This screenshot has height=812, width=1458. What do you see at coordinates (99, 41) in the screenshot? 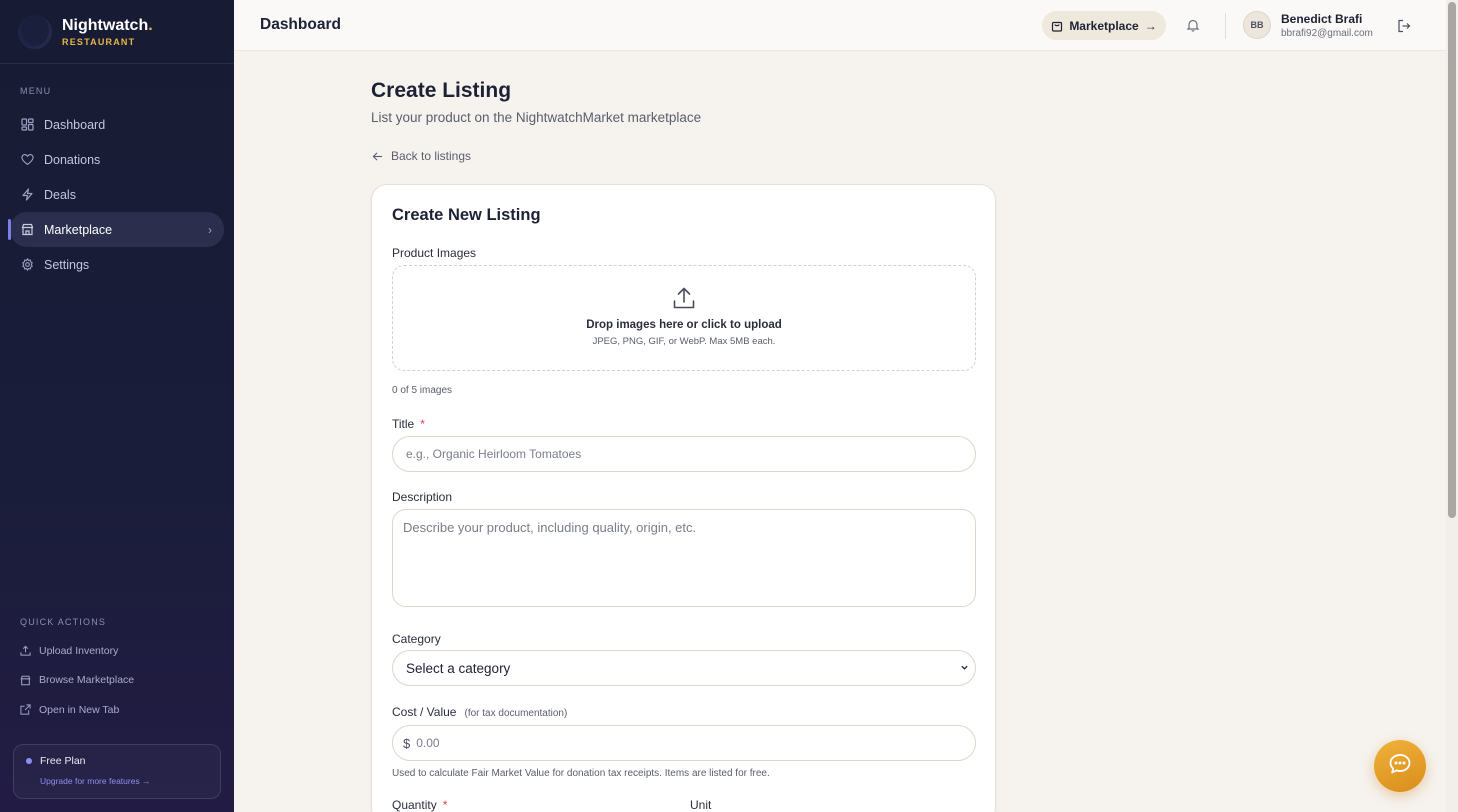
I see `brand-subtitle: RESTAURANT` at bounding box center [99, 41].